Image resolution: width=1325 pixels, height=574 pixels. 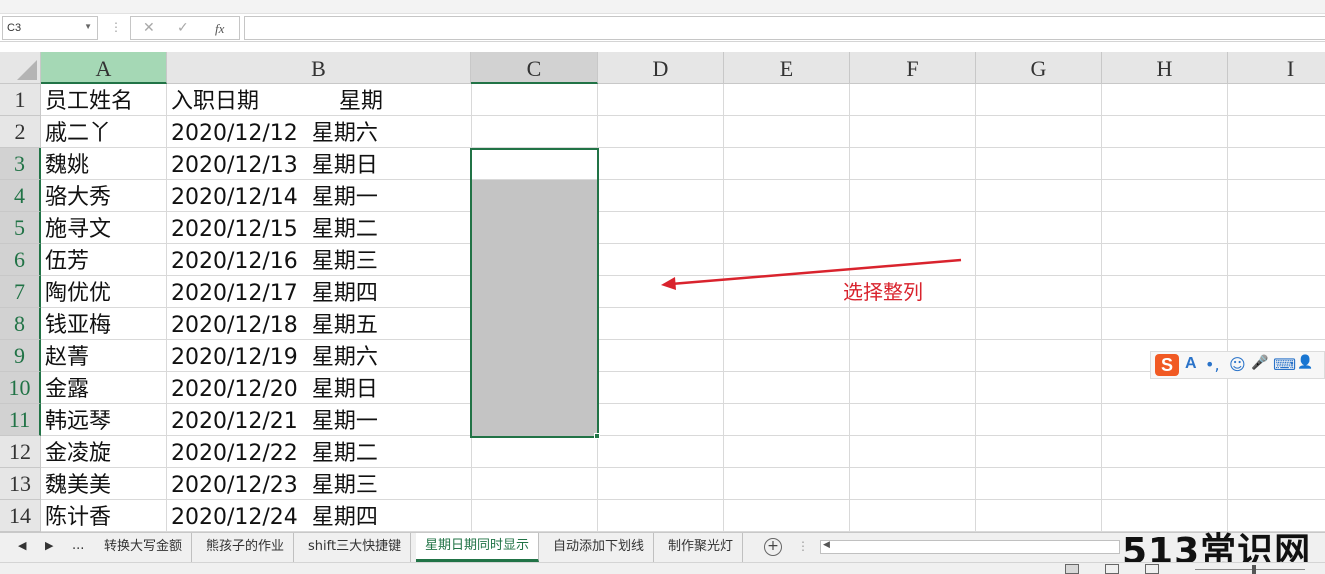 What do you see at coordinates (1276, 68) in the screenshot?
I see `column-header-i: I` at bounding box center [1276, 68].